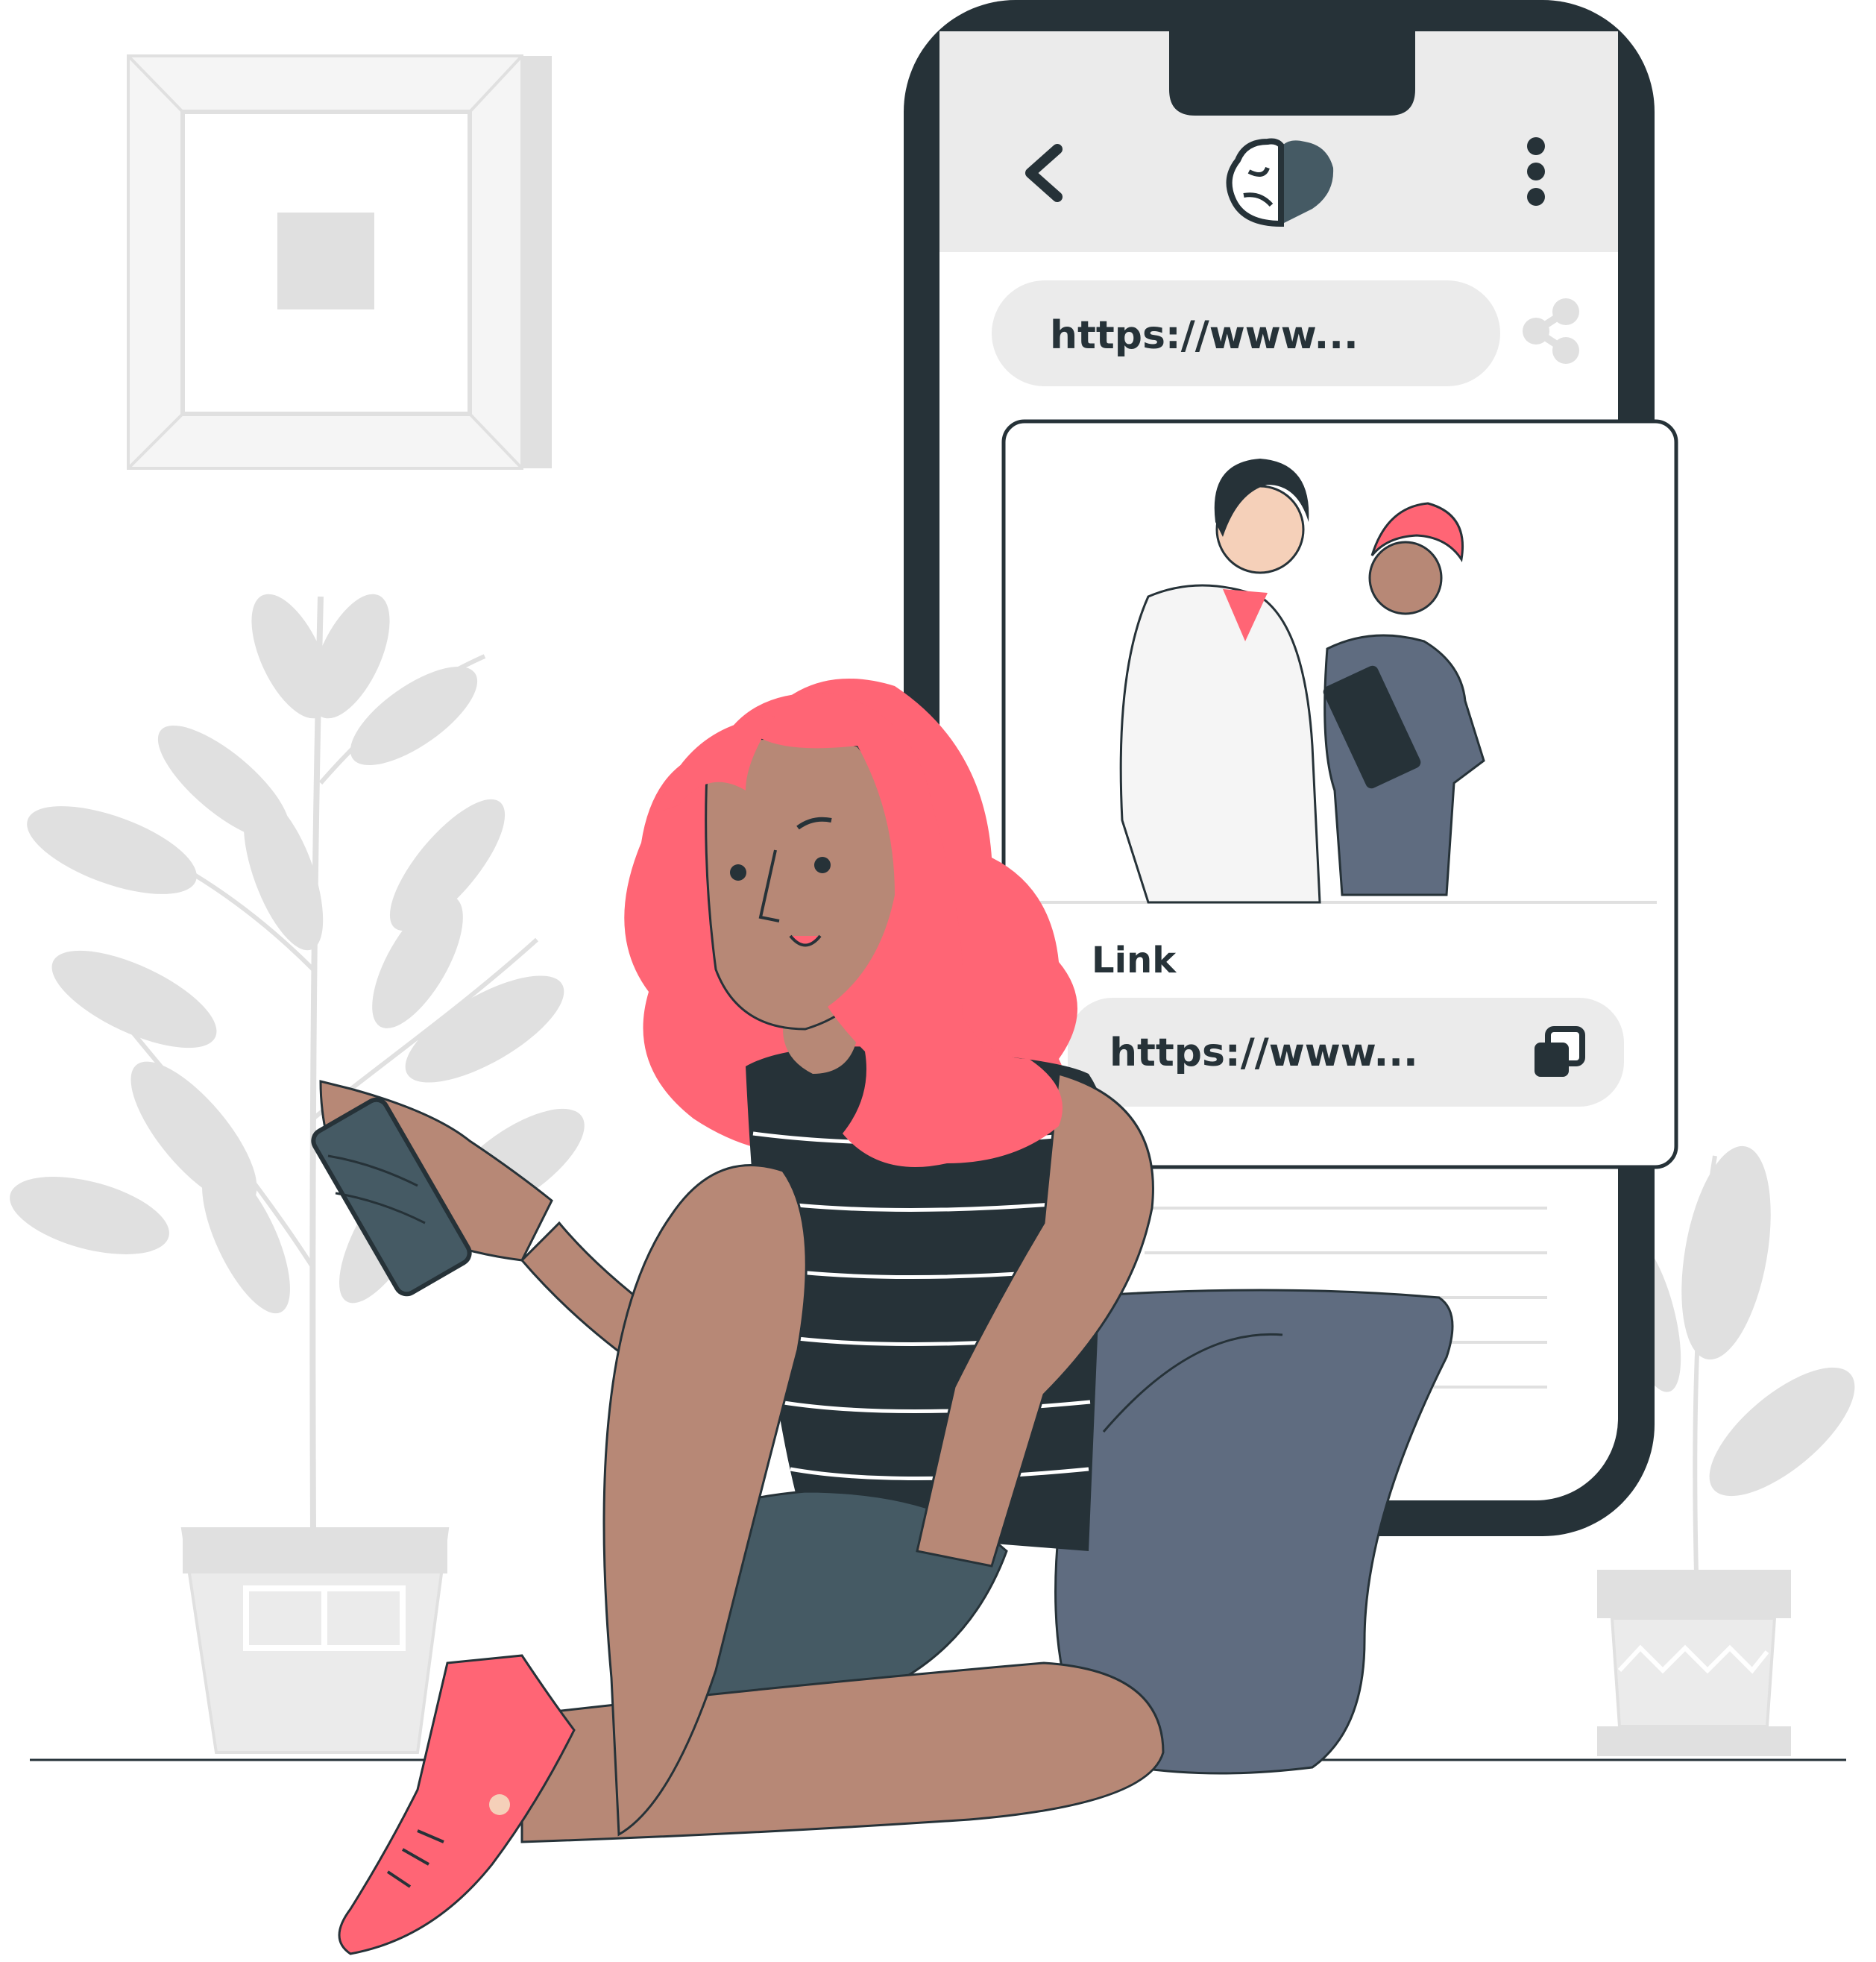  I want to click on plant-left, so click(297, 1061).